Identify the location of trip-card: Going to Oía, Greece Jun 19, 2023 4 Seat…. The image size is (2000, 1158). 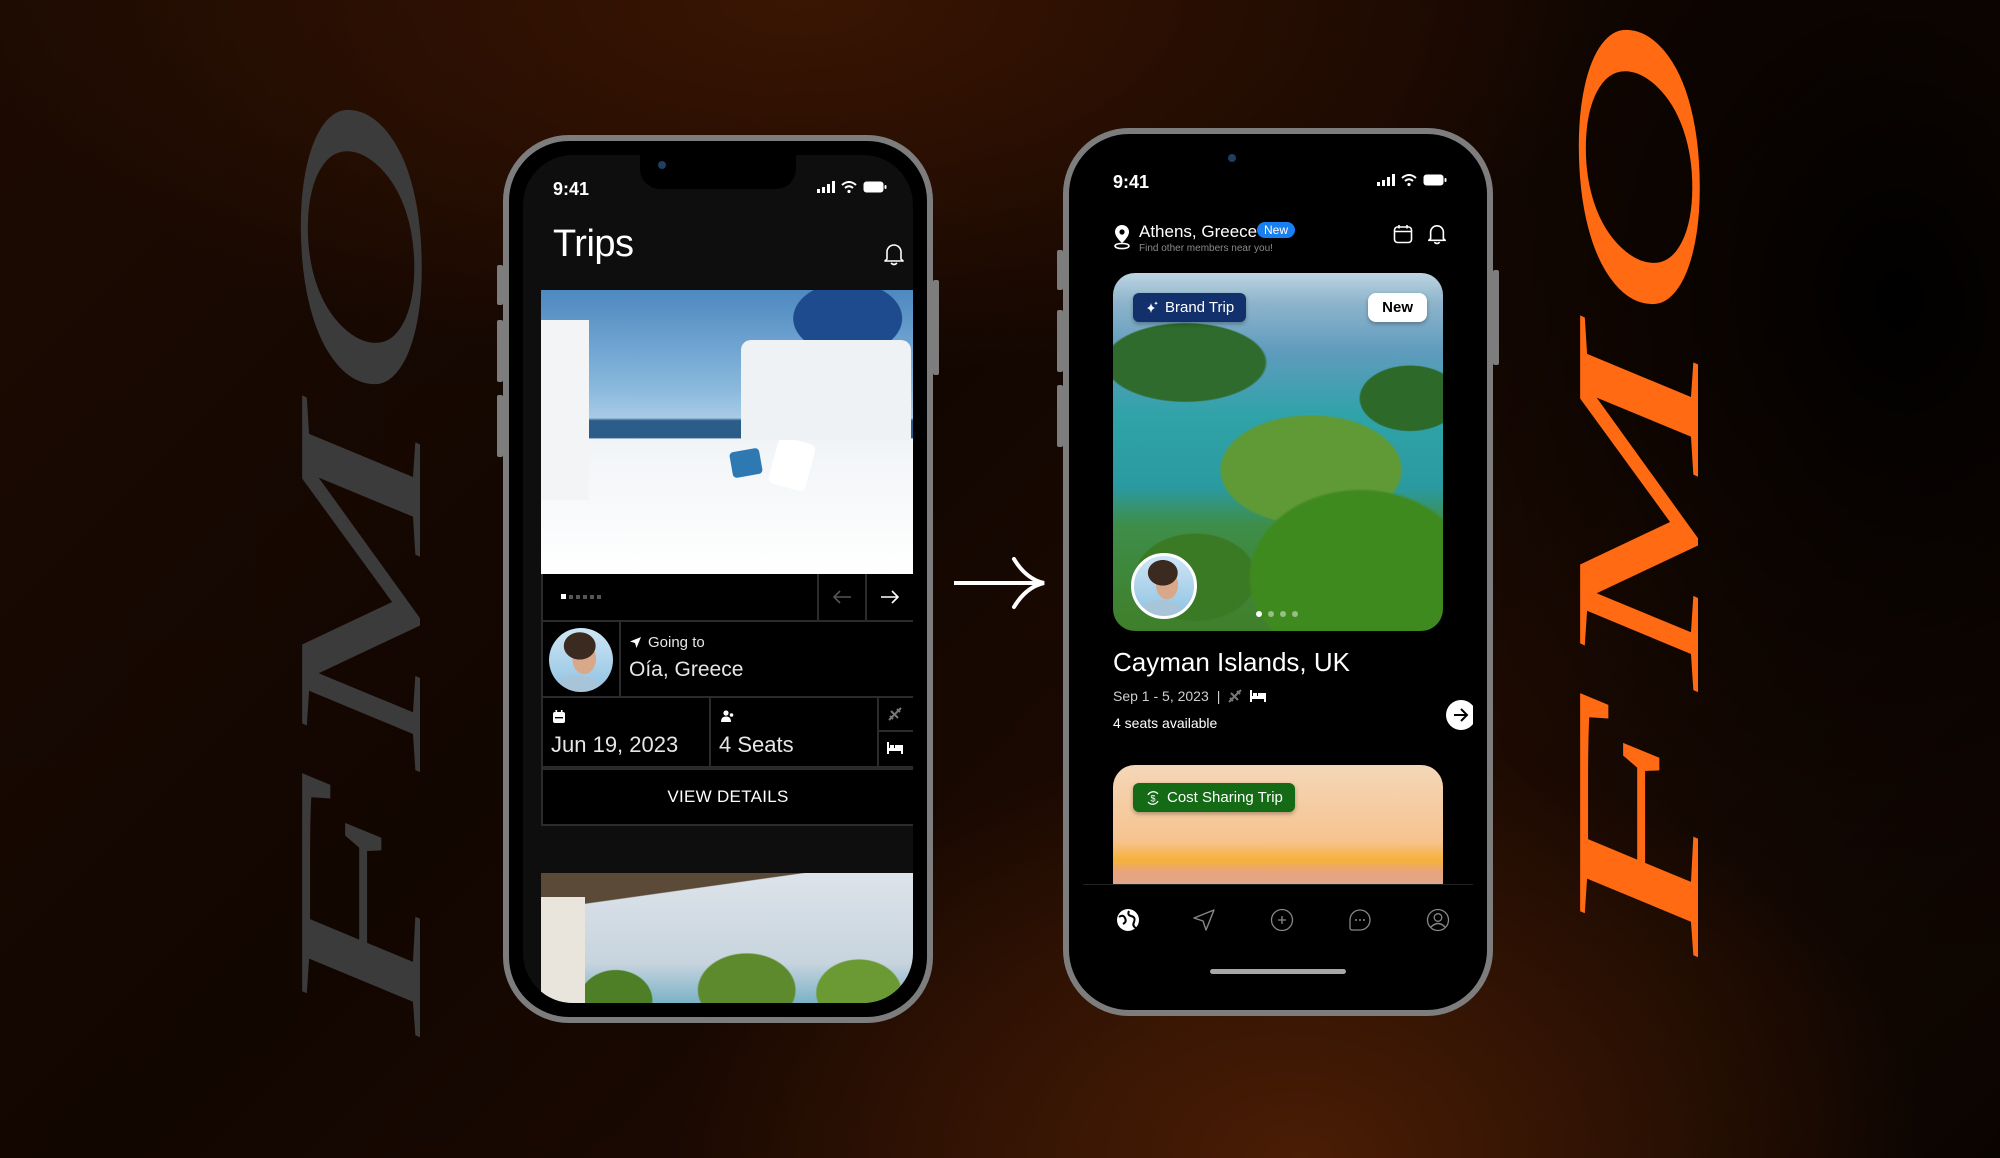
(727, 560).